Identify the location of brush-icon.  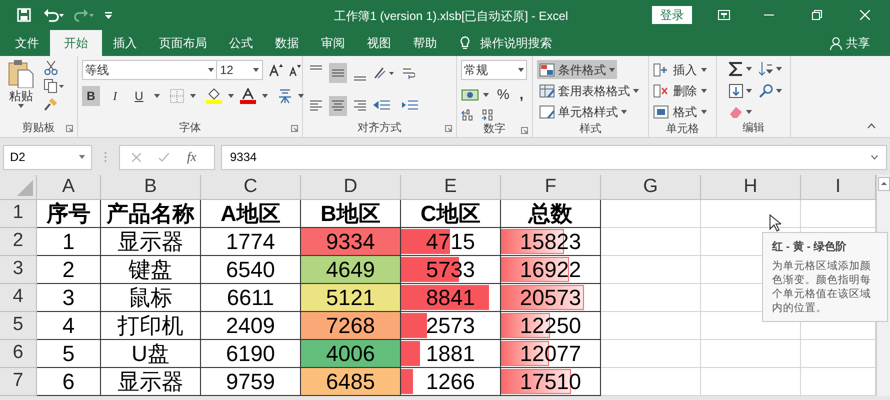
(51, 104).